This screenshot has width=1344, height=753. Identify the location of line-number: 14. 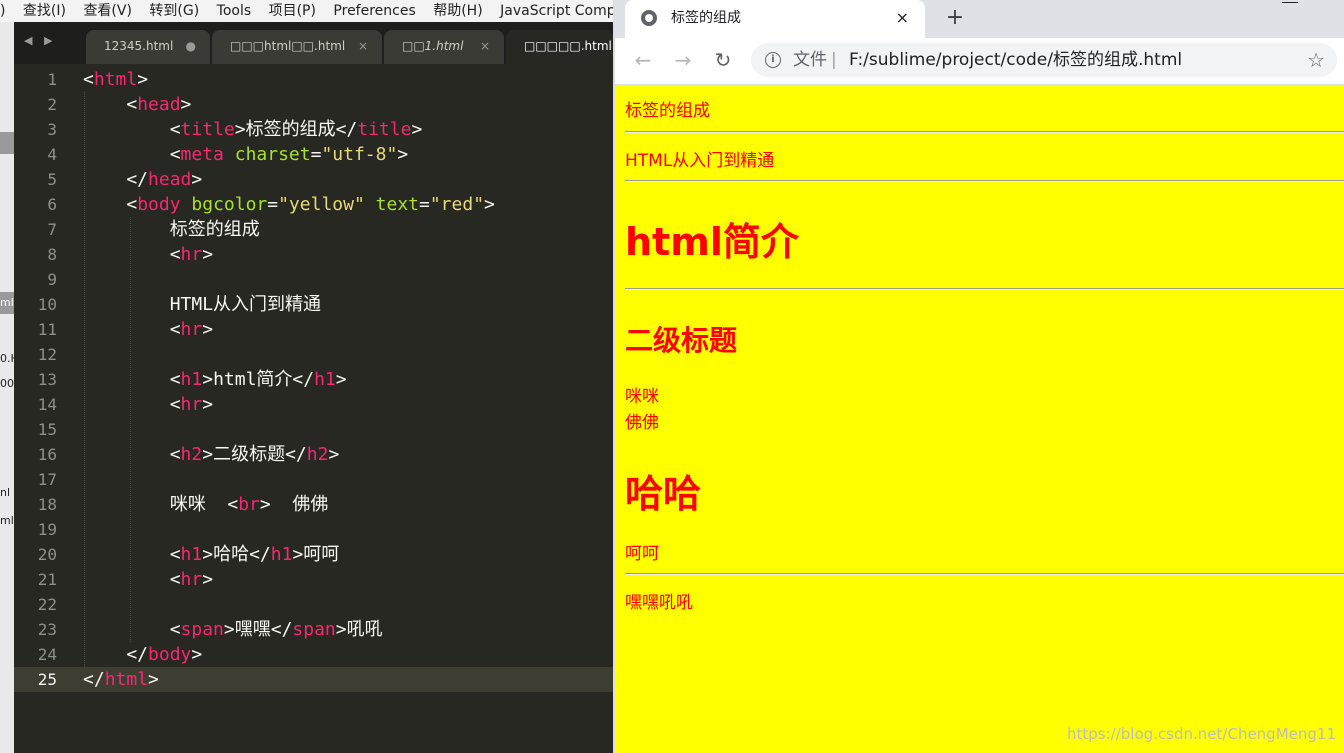
(47, 404).